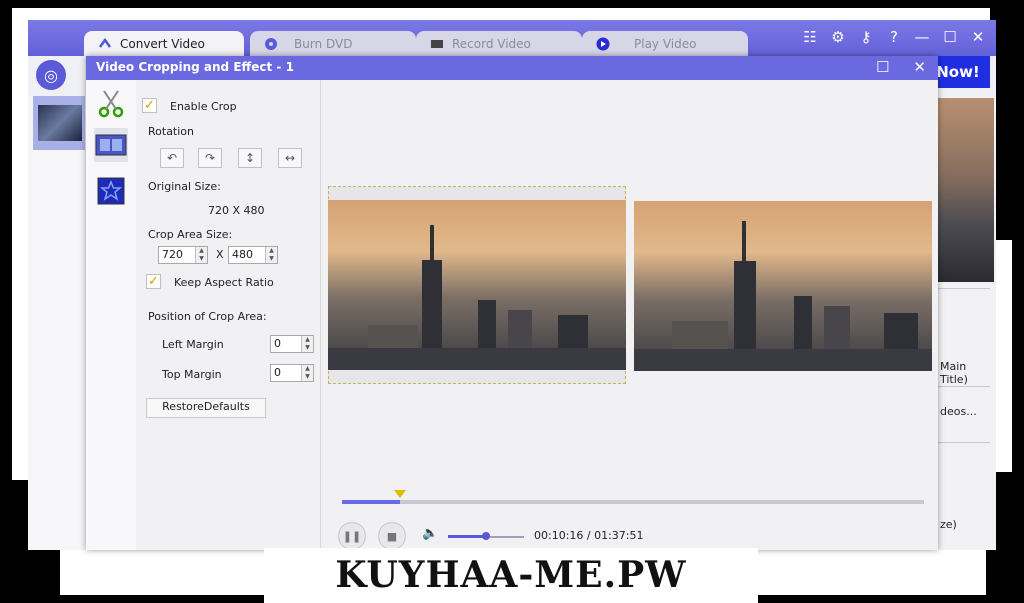  I want to click on flip-vertical-icon: ↕, so click(250, 158).